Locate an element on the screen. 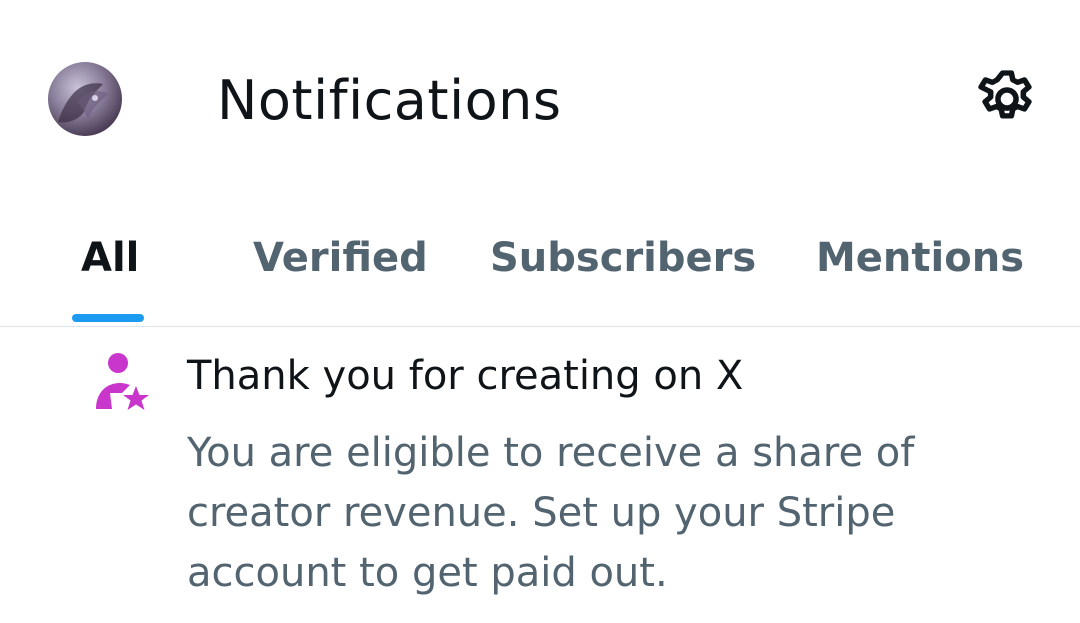 The image size is (1080, 623). settings-button is located at coordinates (1007, 99).